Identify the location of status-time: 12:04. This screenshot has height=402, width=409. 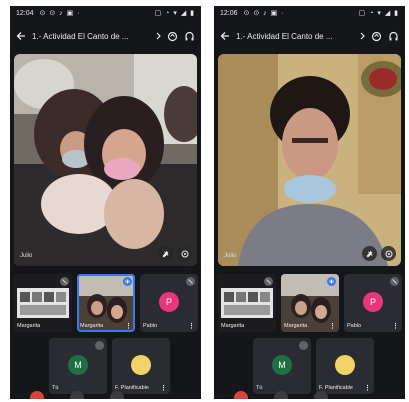
(25, 13).